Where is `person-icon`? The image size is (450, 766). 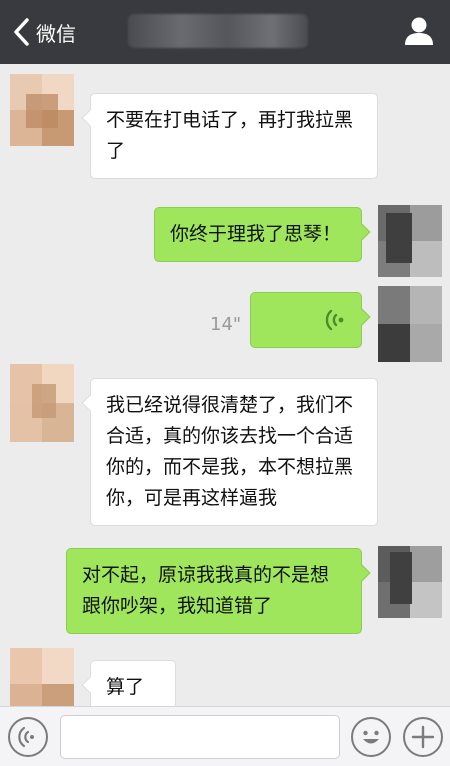 person-icon is located at coordinates (419, 31).